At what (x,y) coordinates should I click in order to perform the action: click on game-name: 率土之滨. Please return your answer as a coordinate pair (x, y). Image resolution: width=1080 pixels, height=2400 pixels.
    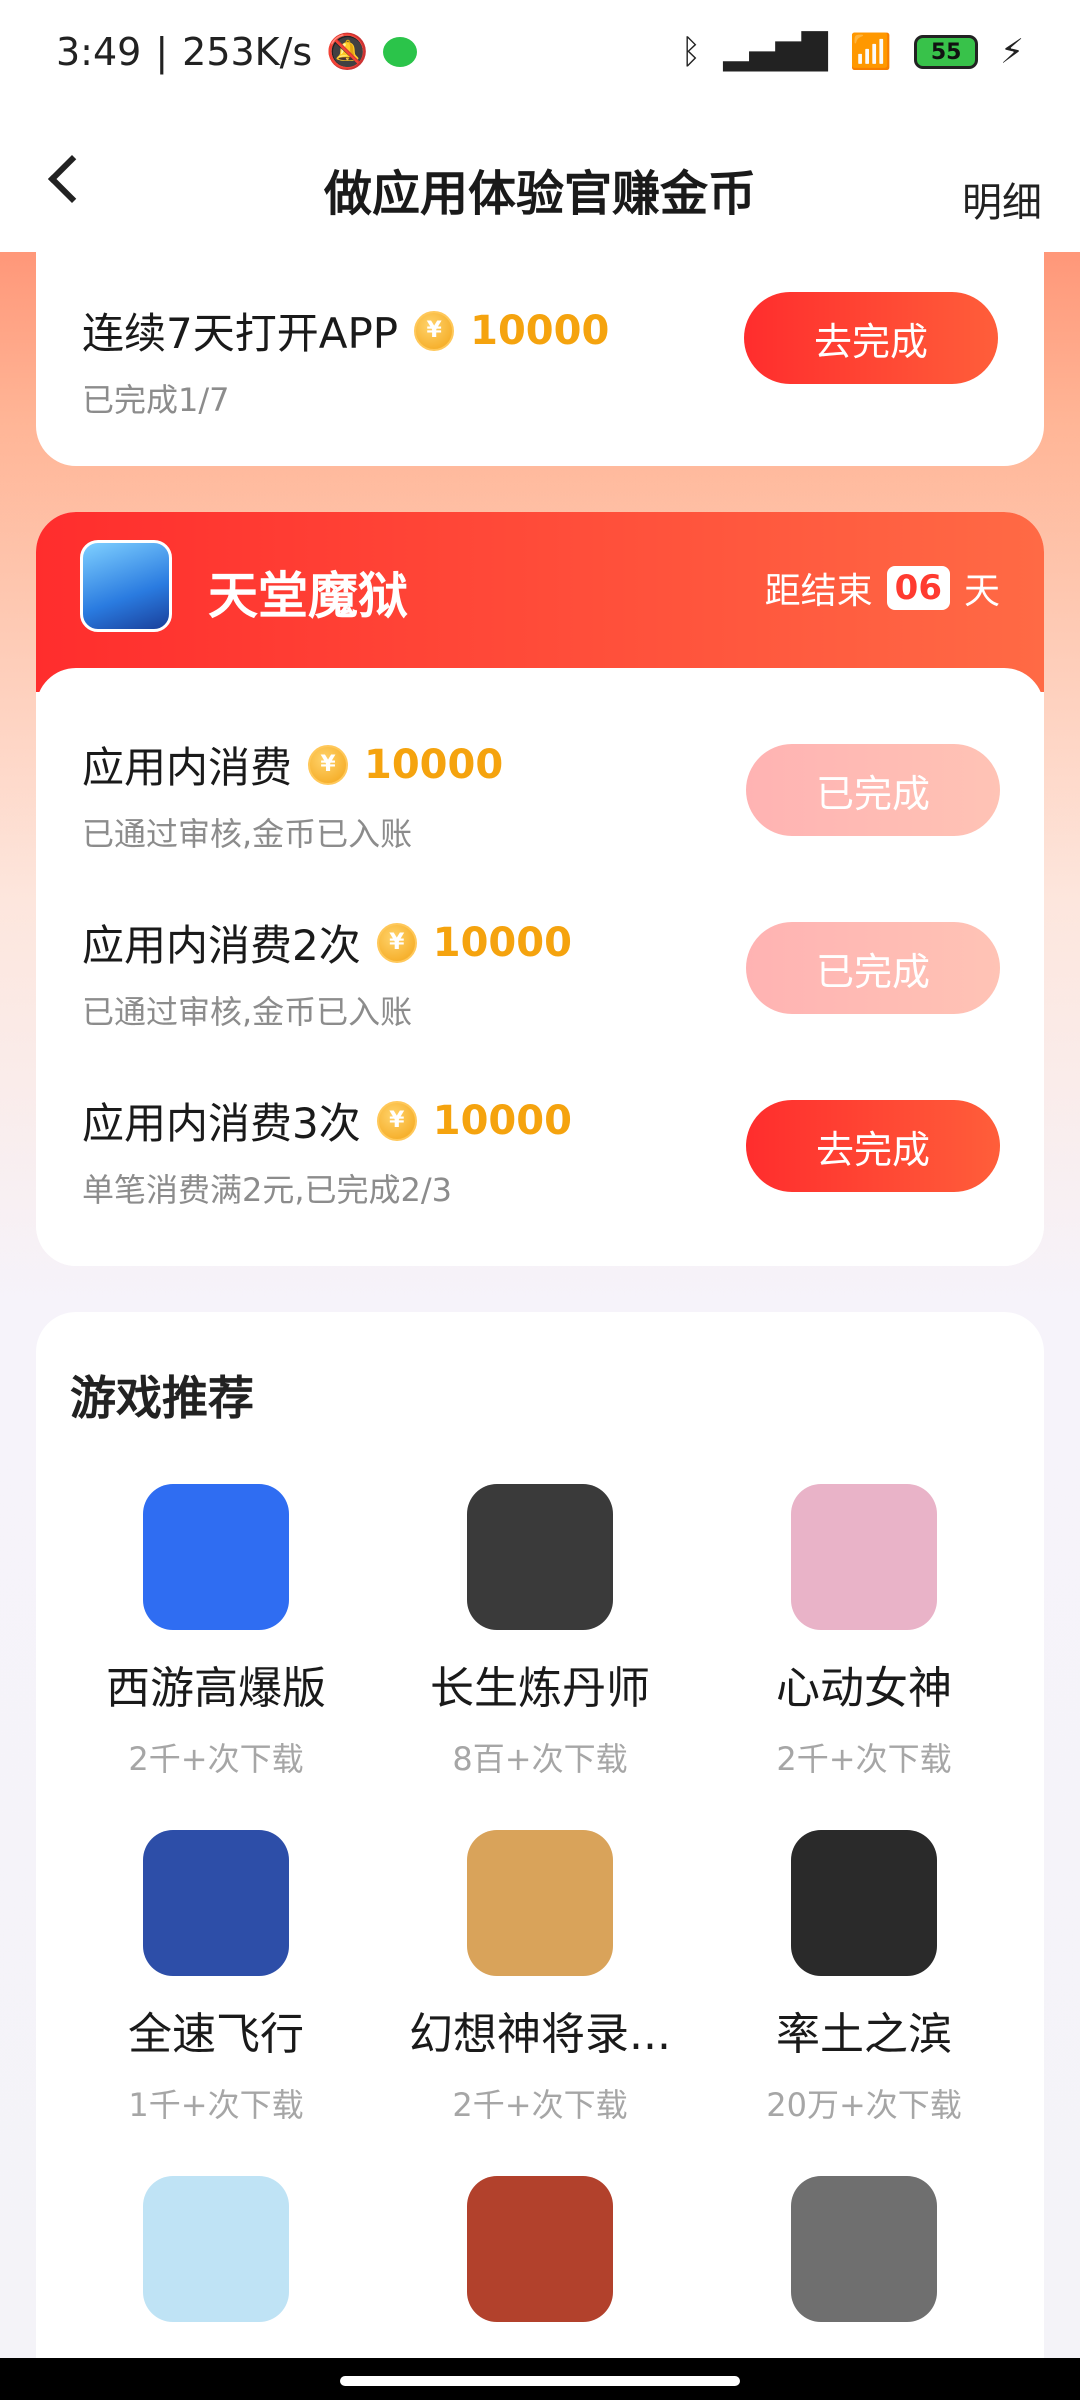
    Looking at the image, I should click on (864, 2034).